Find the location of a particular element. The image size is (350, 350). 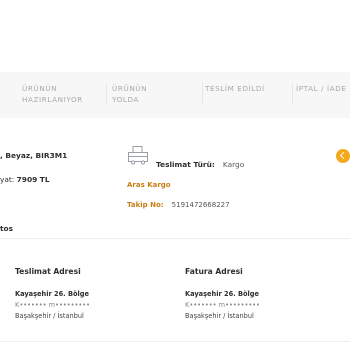

tab-cancel-return: İPTAL / İADE is located at coordinates (319, 94).